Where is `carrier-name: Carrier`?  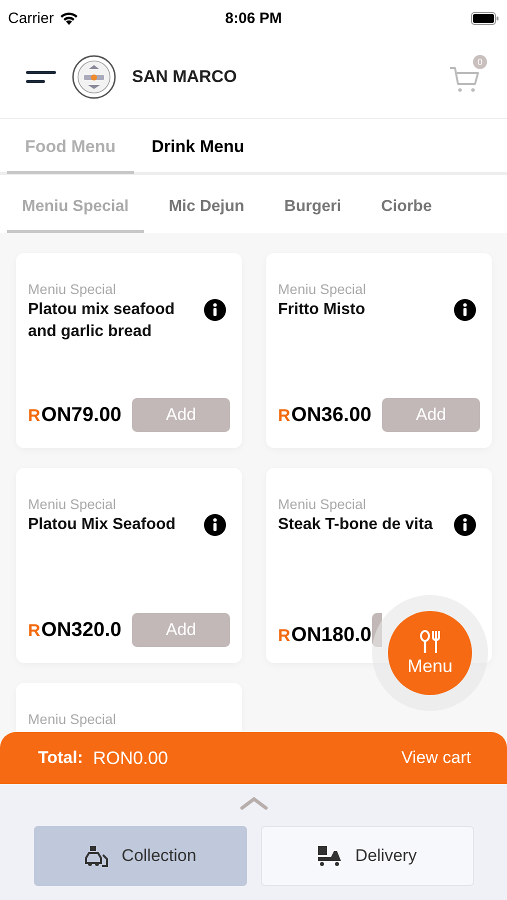
carrier-name: Carrier is located at coordinates (31, 18).